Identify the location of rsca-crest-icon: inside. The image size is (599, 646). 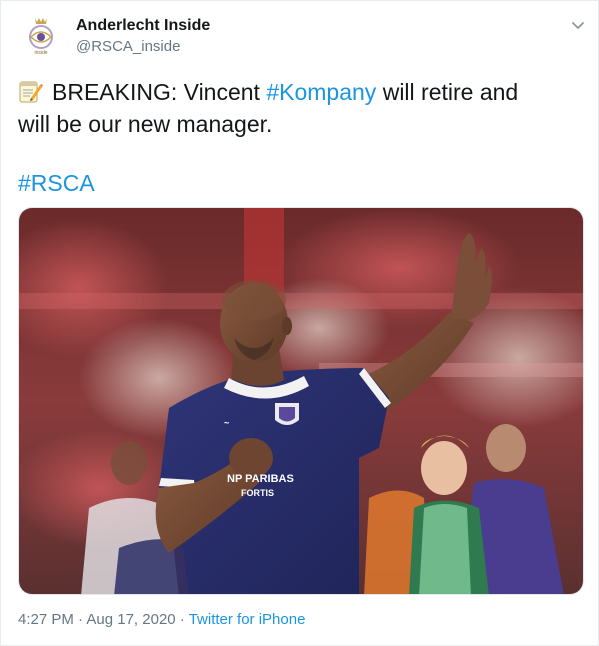
(41, 35).